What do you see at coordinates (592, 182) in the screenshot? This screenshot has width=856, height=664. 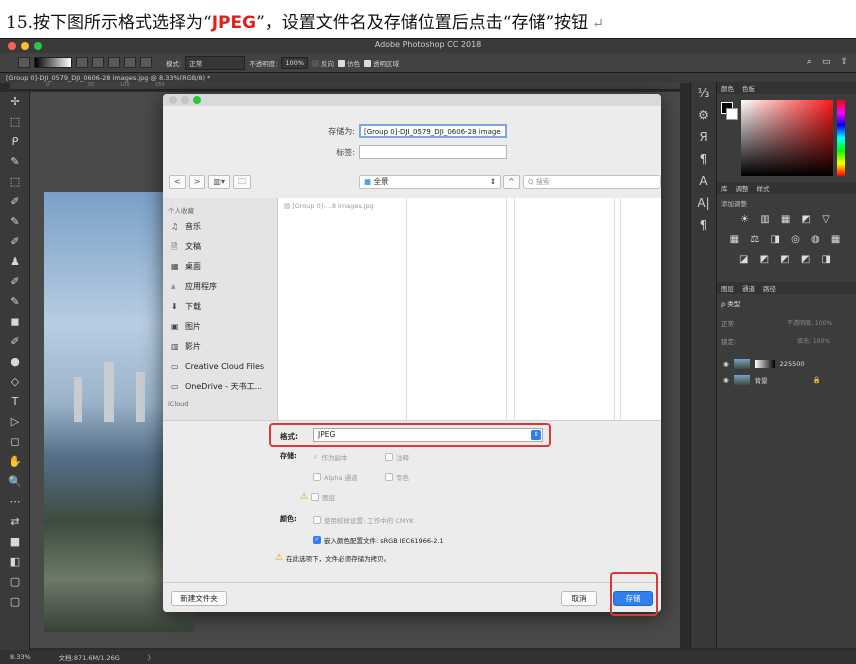 I see `search-input: Q 搜索` at bounding box center [592, 182].